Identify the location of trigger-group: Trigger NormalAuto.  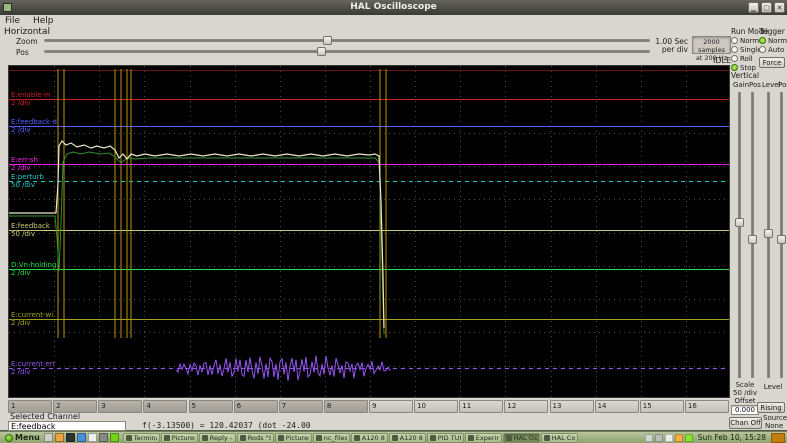
(773, 40).